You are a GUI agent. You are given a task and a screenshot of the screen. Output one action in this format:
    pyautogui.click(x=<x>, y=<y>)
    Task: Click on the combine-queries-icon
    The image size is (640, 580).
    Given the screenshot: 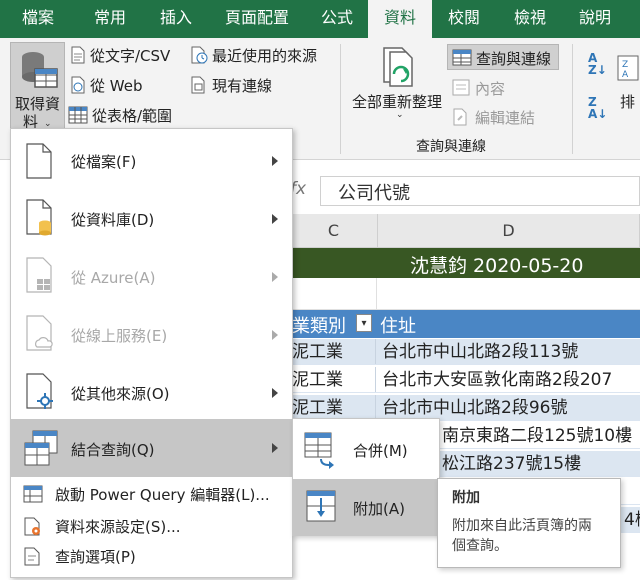 What is the action you would take?
    pyautogui.click(x=41, y=448)
    